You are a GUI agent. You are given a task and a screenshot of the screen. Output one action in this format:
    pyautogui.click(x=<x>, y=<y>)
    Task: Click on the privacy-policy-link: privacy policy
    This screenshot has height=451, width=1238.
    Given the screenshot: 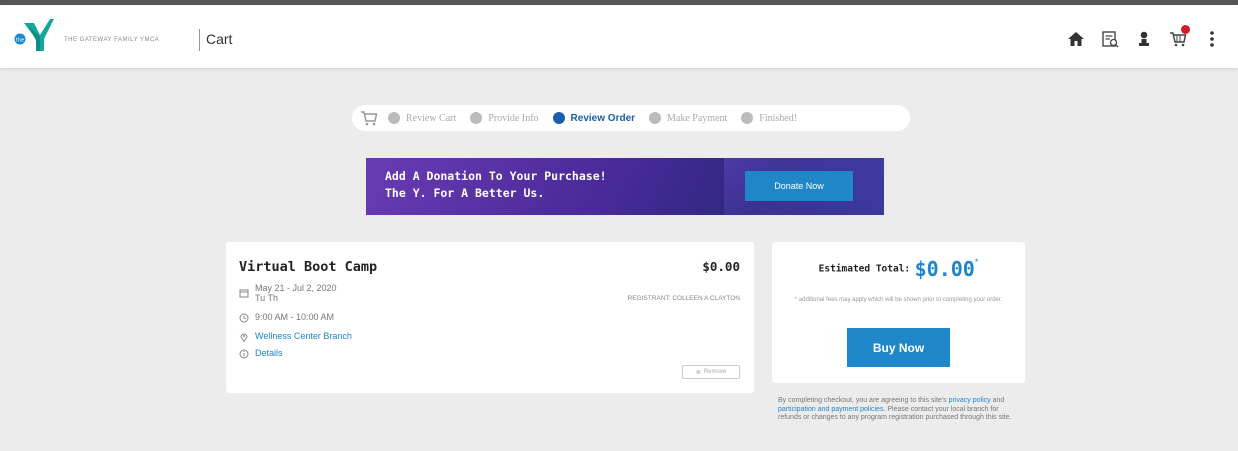 What is the action you would take?
    pyautogui.click(x=970, y=400)
    